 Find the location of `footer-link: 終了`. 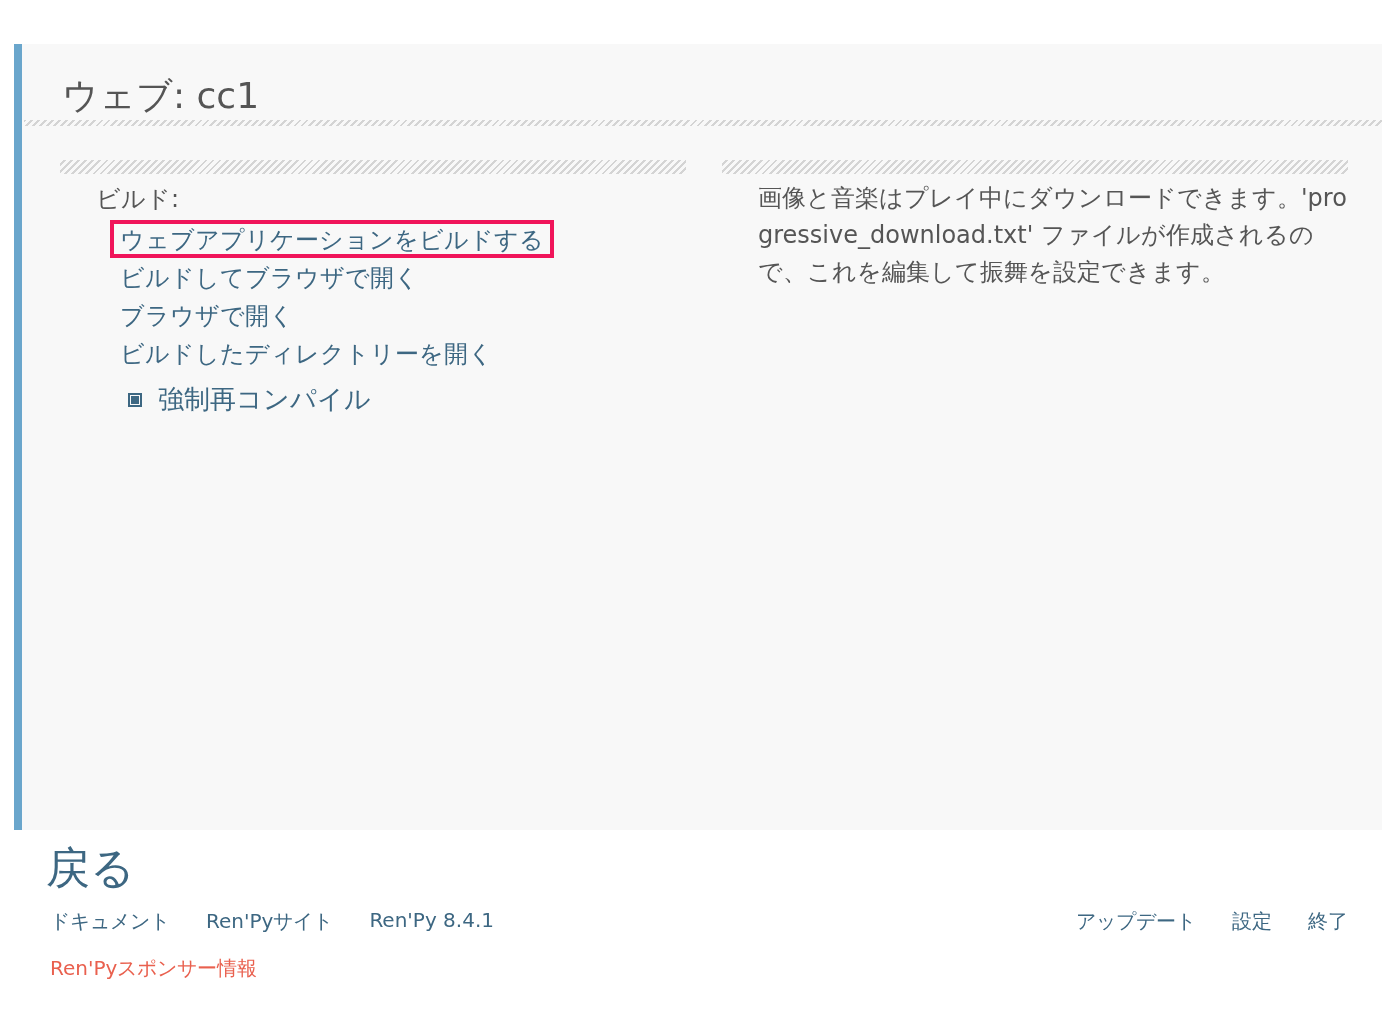

footer-link: 終了 is located at coordinates (1328, 921).